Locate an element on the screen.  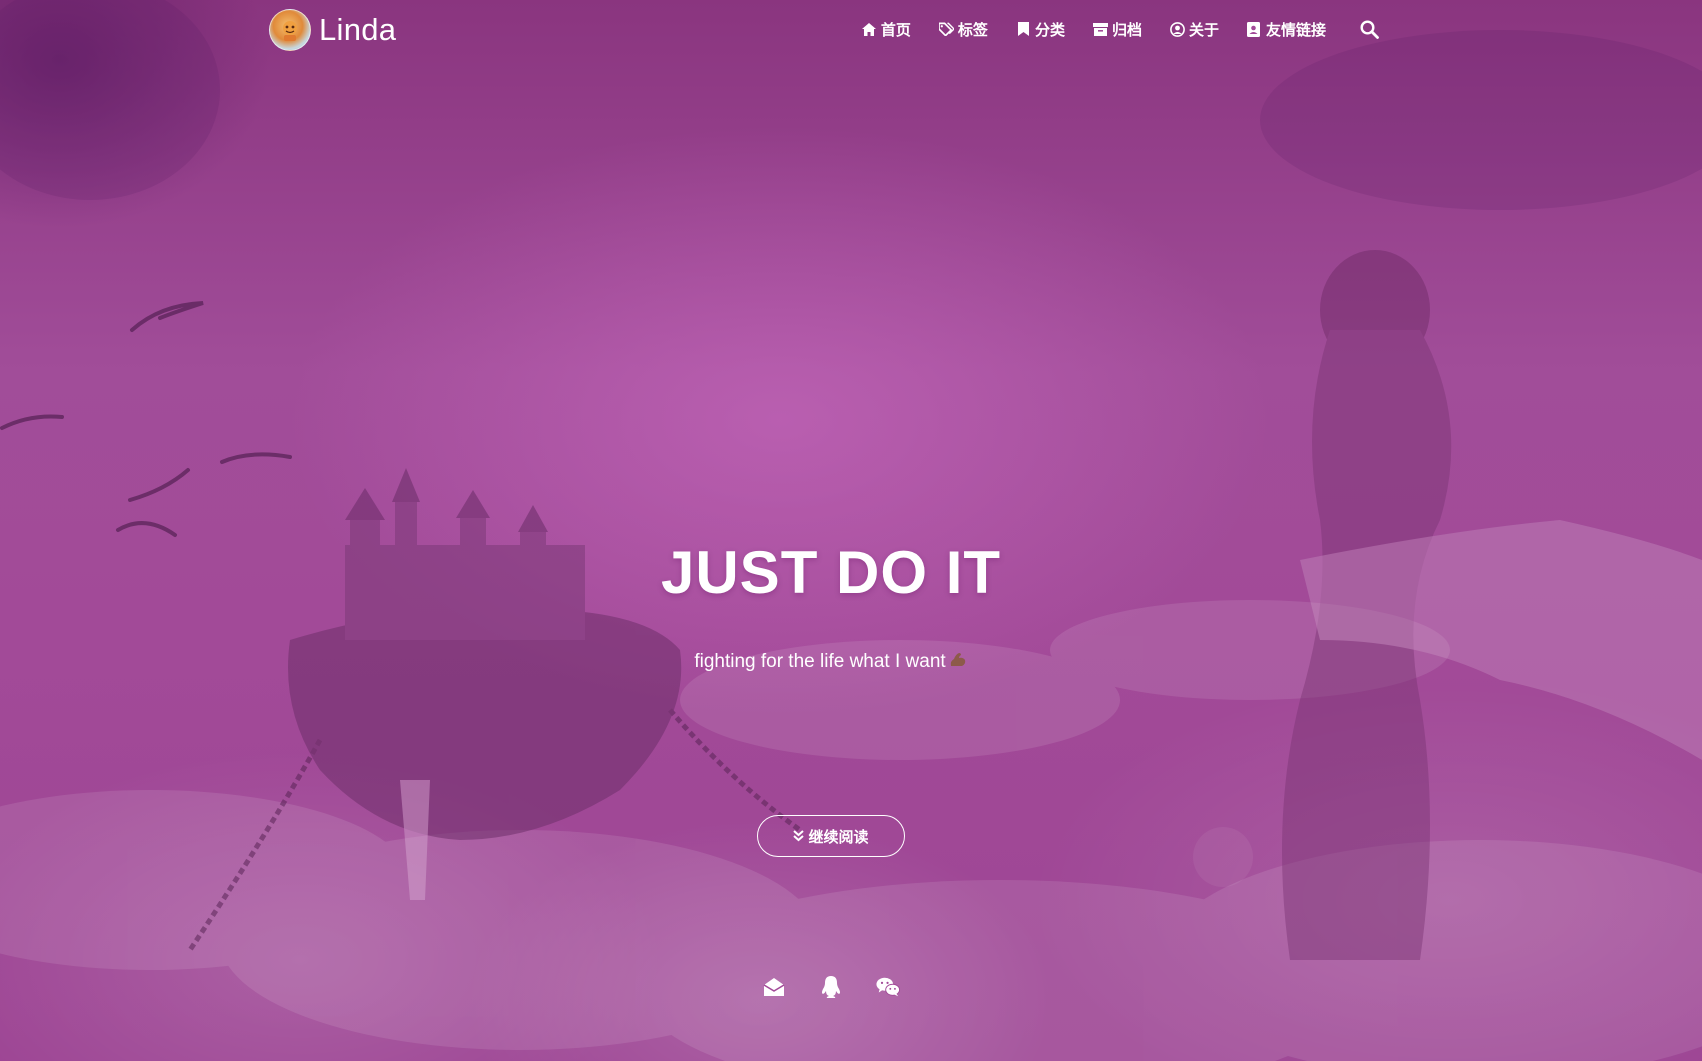
nav-item-about-label: 关于 is located at coordinates (1203, 30).